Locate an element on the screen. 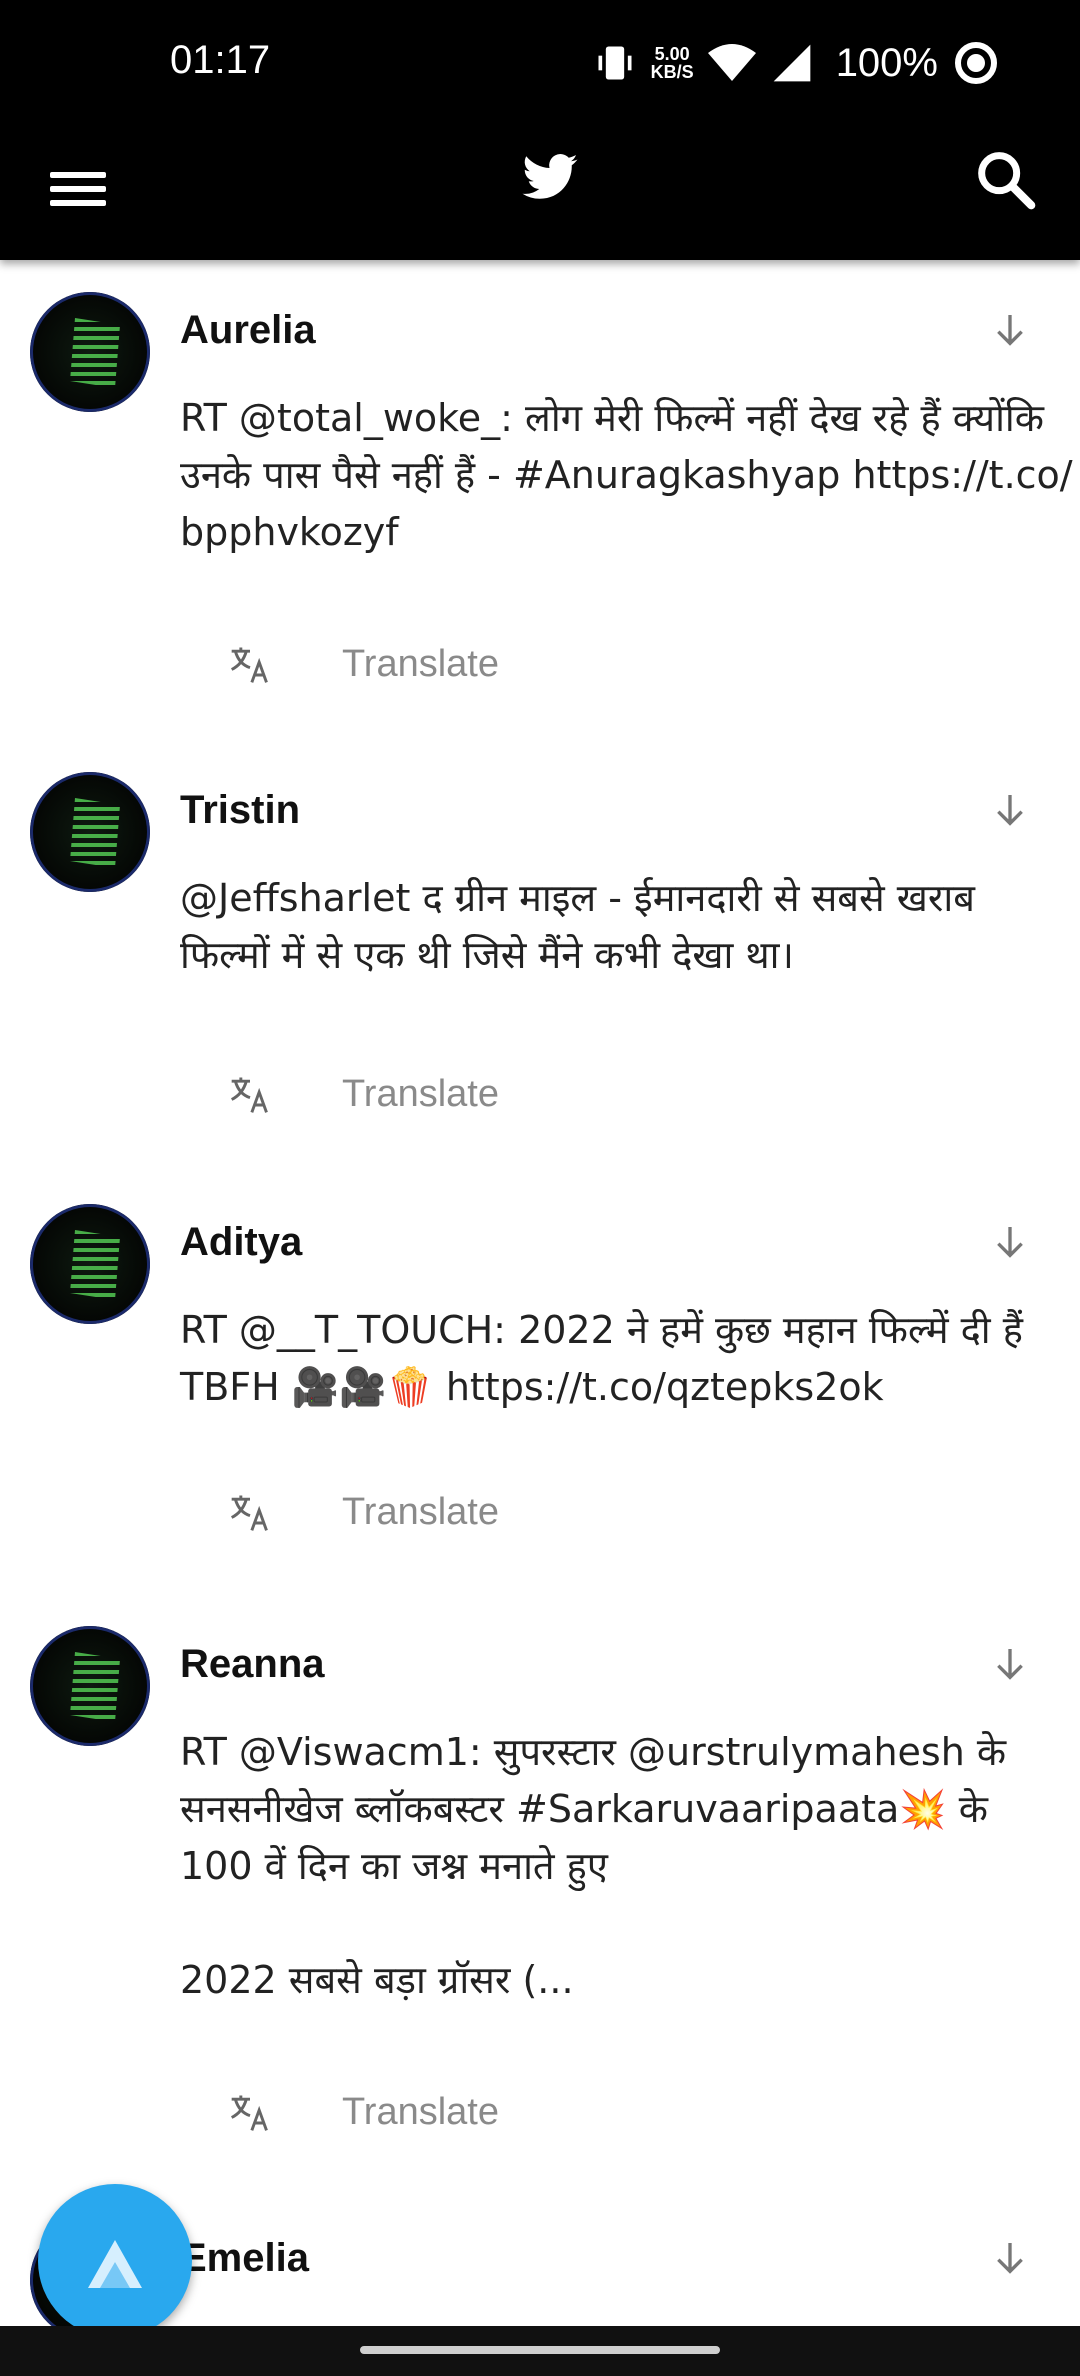  app-logo-icon is located at coordinates (115, 2264).